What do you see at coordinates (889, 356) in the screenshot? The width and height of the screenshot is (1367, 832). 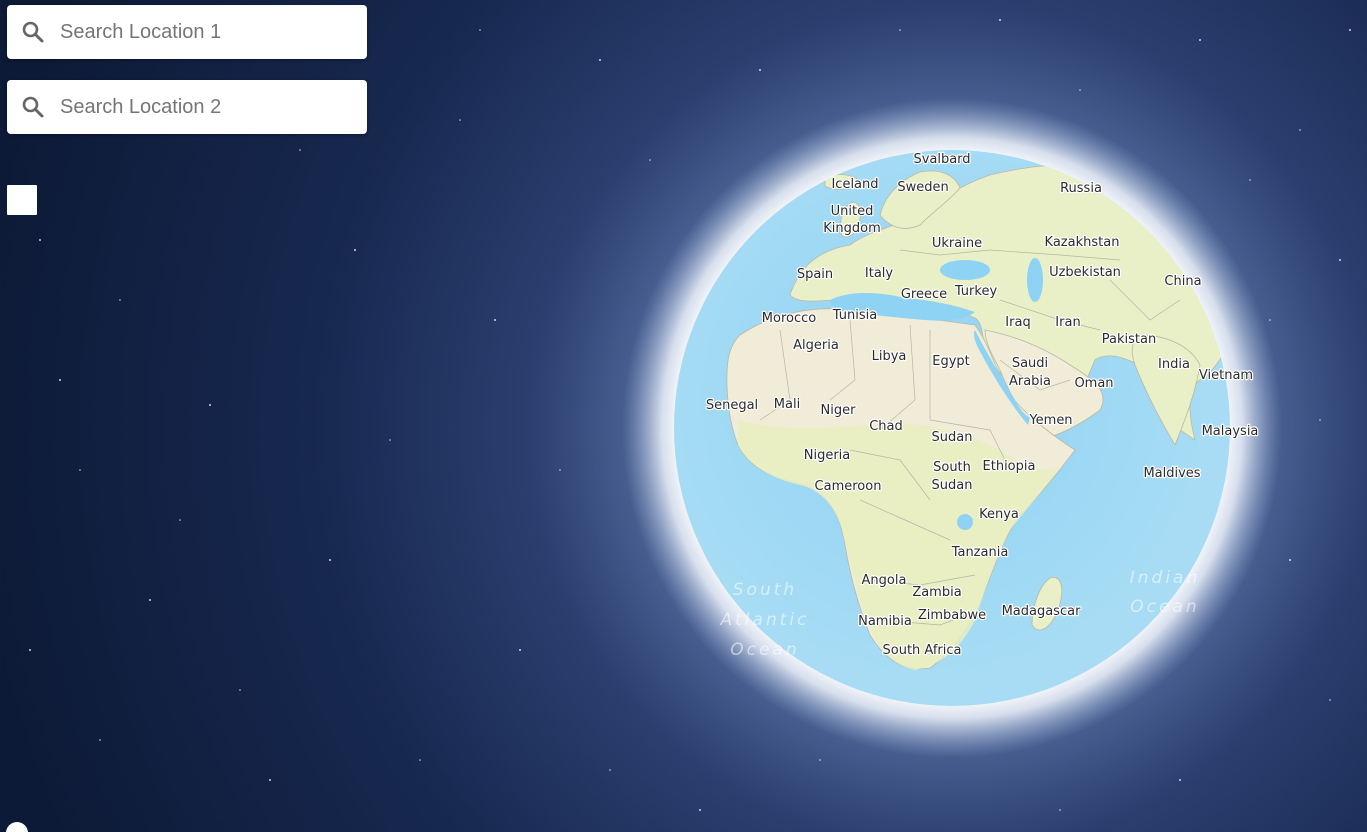 I see `label-libya: Libya` at bounding box center [889, 356].